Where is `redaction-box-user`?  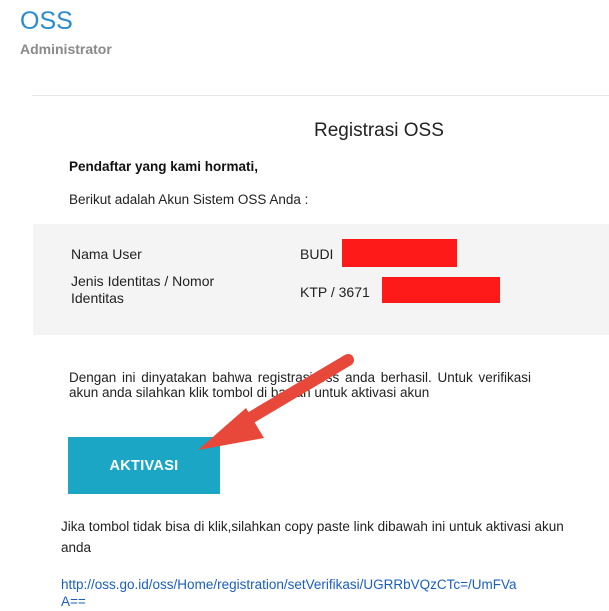 redaction-box-user is located at coordinates (399, 253).